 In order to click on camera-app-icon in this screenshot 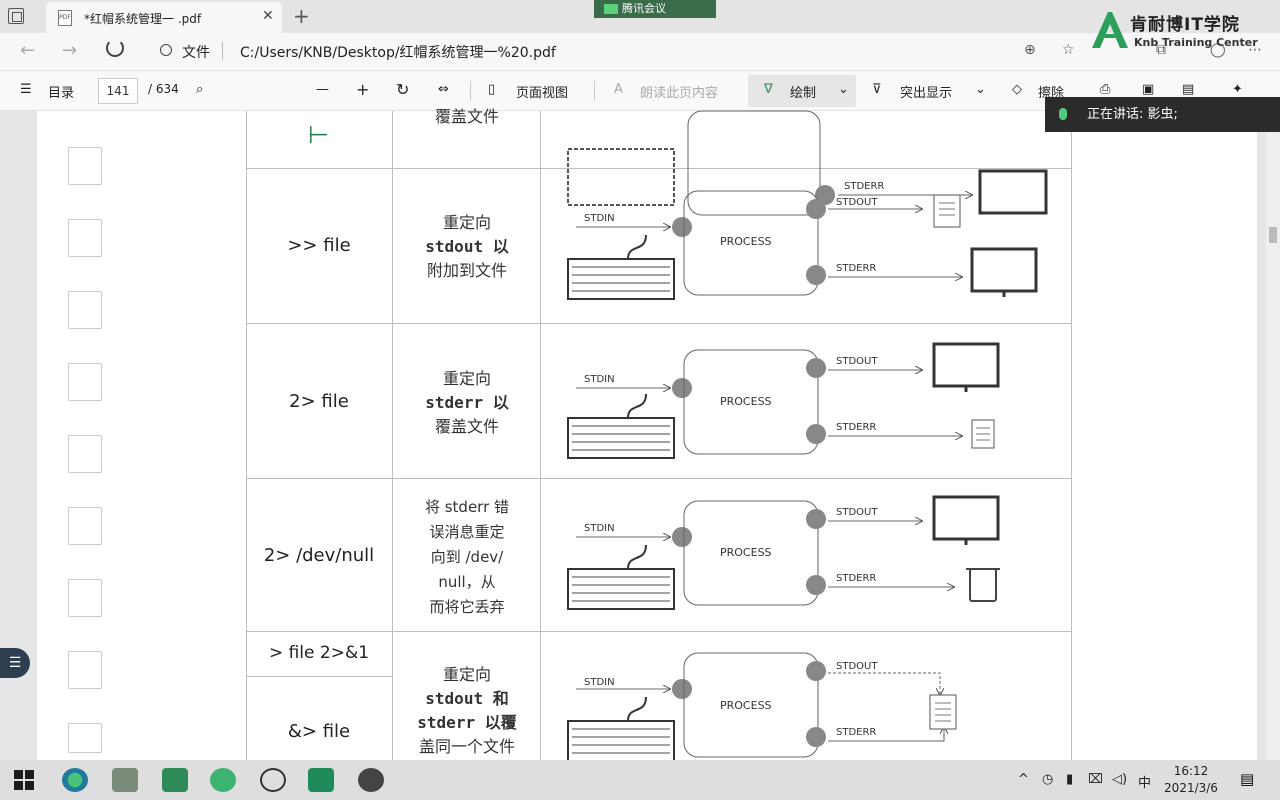, I will do `click(273, 780)`.